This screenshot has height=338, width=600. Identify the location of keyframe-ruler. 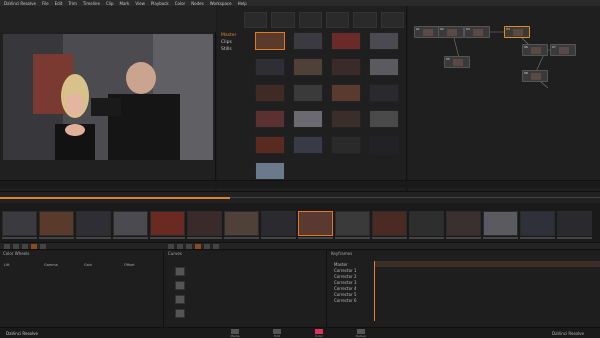
(487, 264).